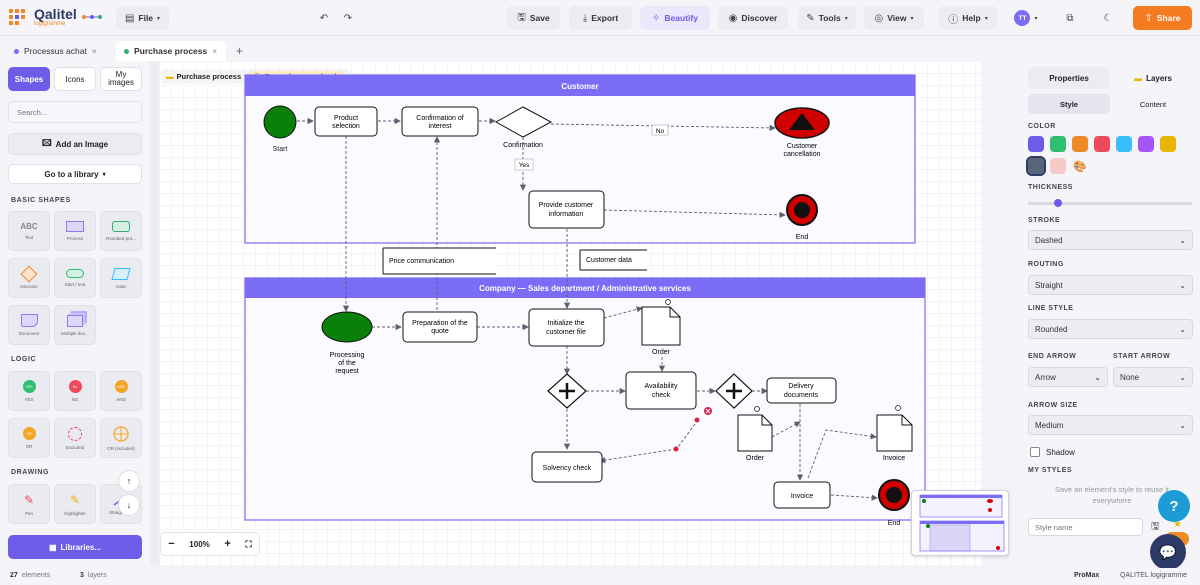  What do you see at coordinates (210, 544) in the screenshot?
I see `zoom-controls: − 100% + ⛶` at bounding box center [210, 544].